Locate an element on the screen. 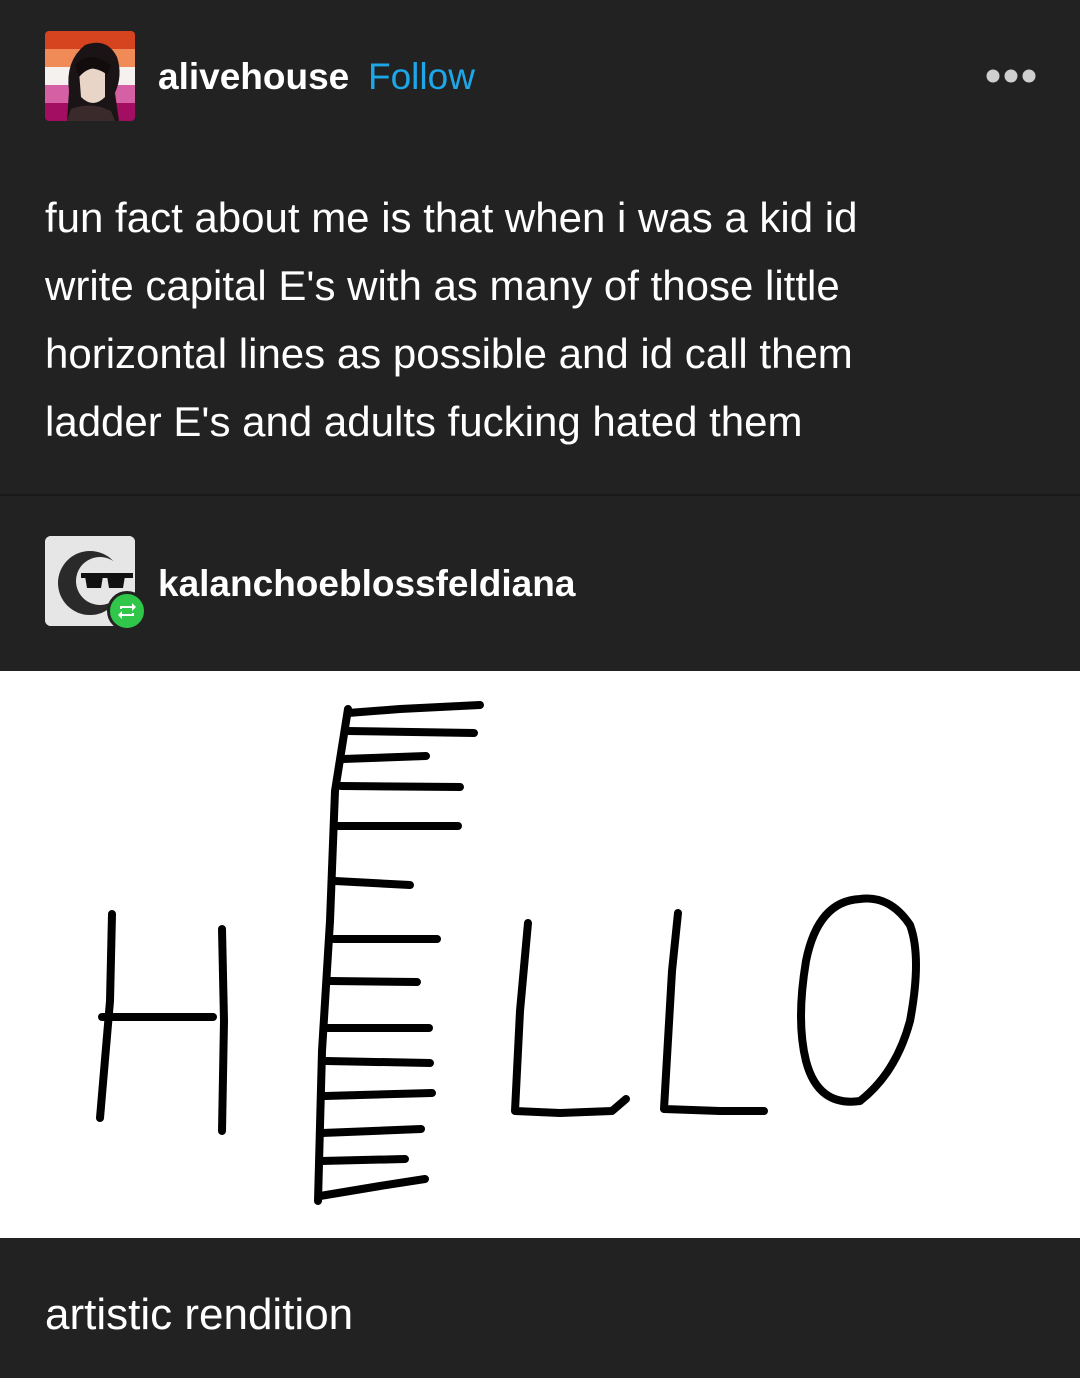 This screenshot has height=1378, width=1080. reblog-icon is located at coordinates (127, 611).